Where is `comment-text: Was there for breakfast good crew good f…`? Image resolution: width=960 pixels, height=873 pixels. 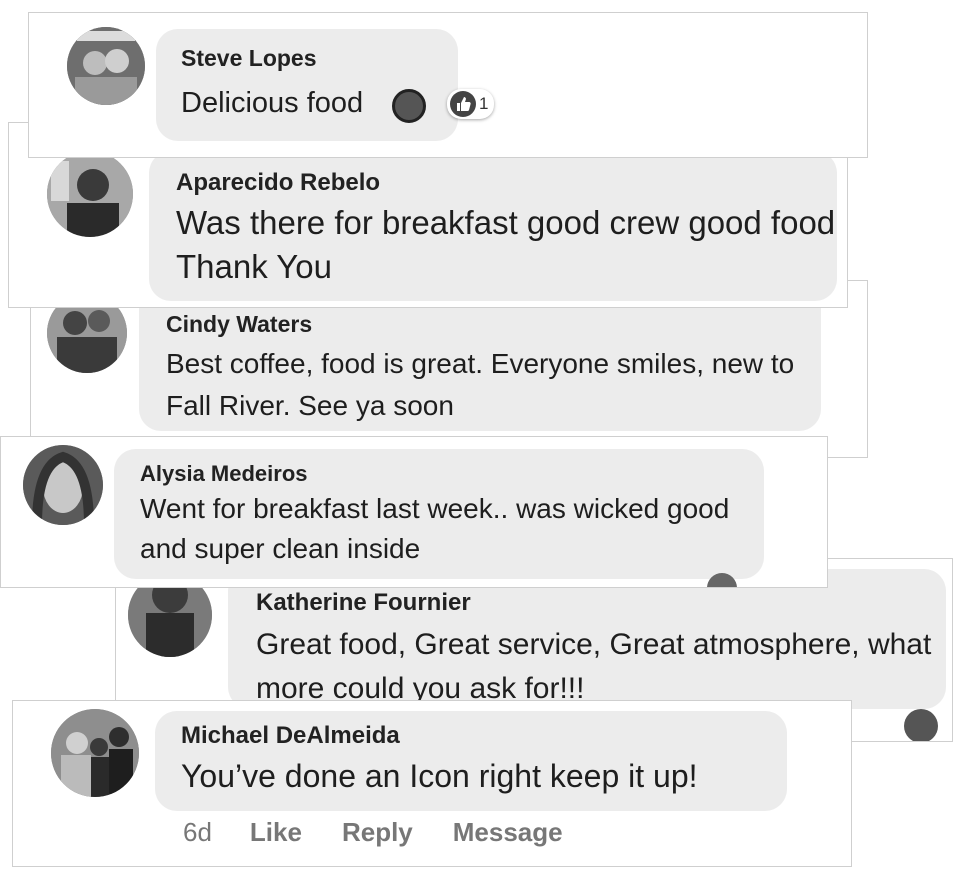 comment-text: Was there for breakfast good crew good f… is located at coordinates (506, 244).